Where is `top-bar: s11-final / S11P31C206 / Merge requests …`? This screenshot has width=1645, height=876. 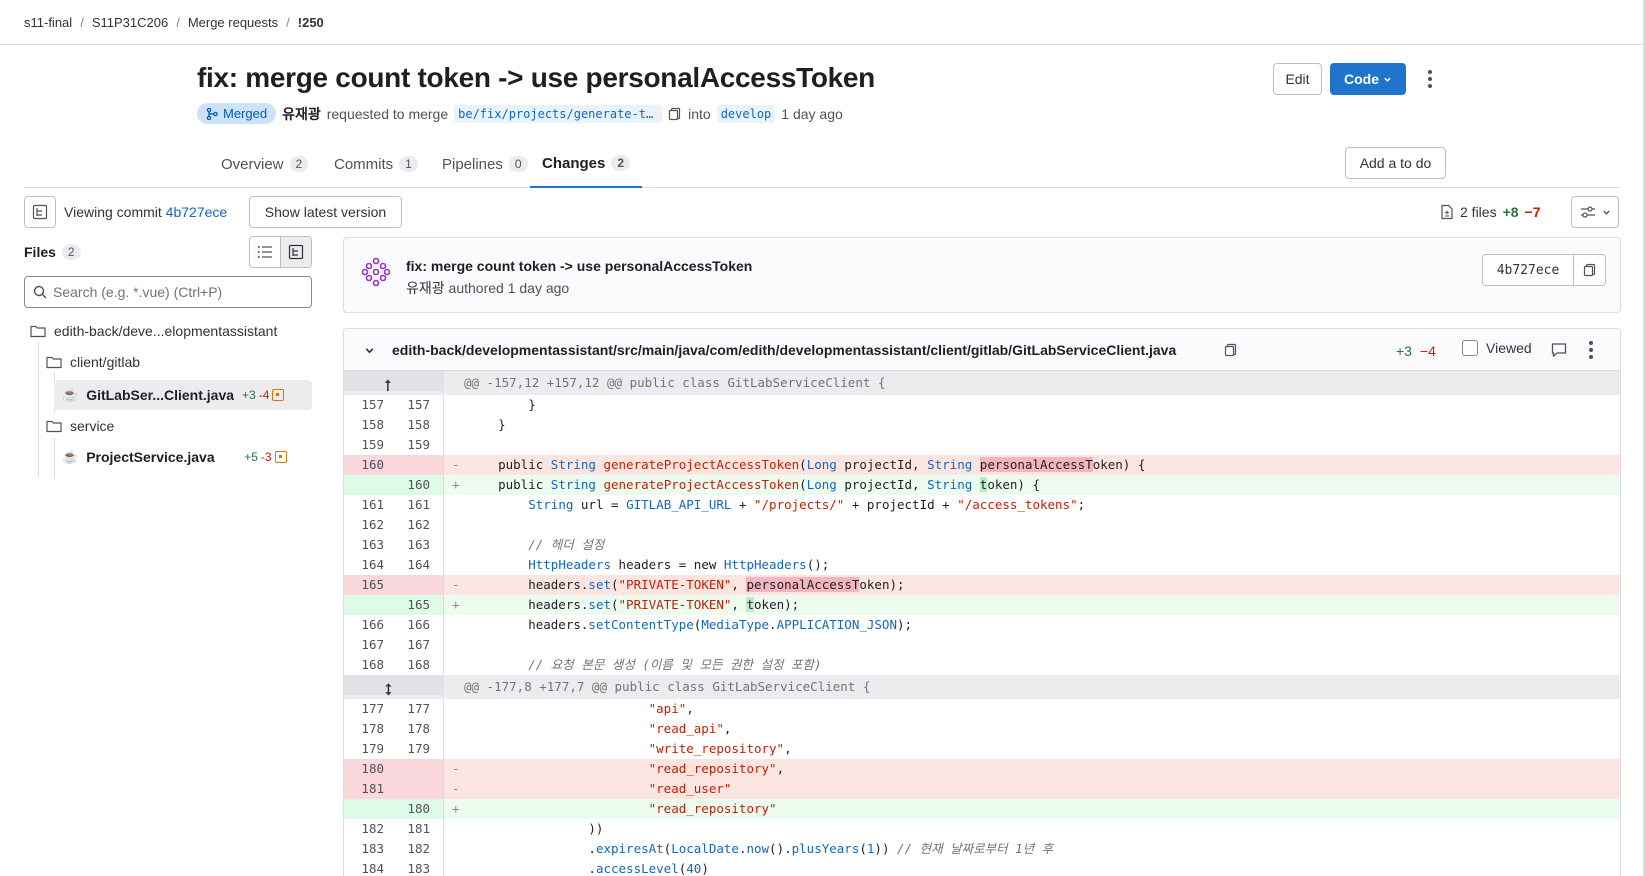
top-bar: s11-final / S11P31C206 / Merge requests … is located at coordinates (822, 22).